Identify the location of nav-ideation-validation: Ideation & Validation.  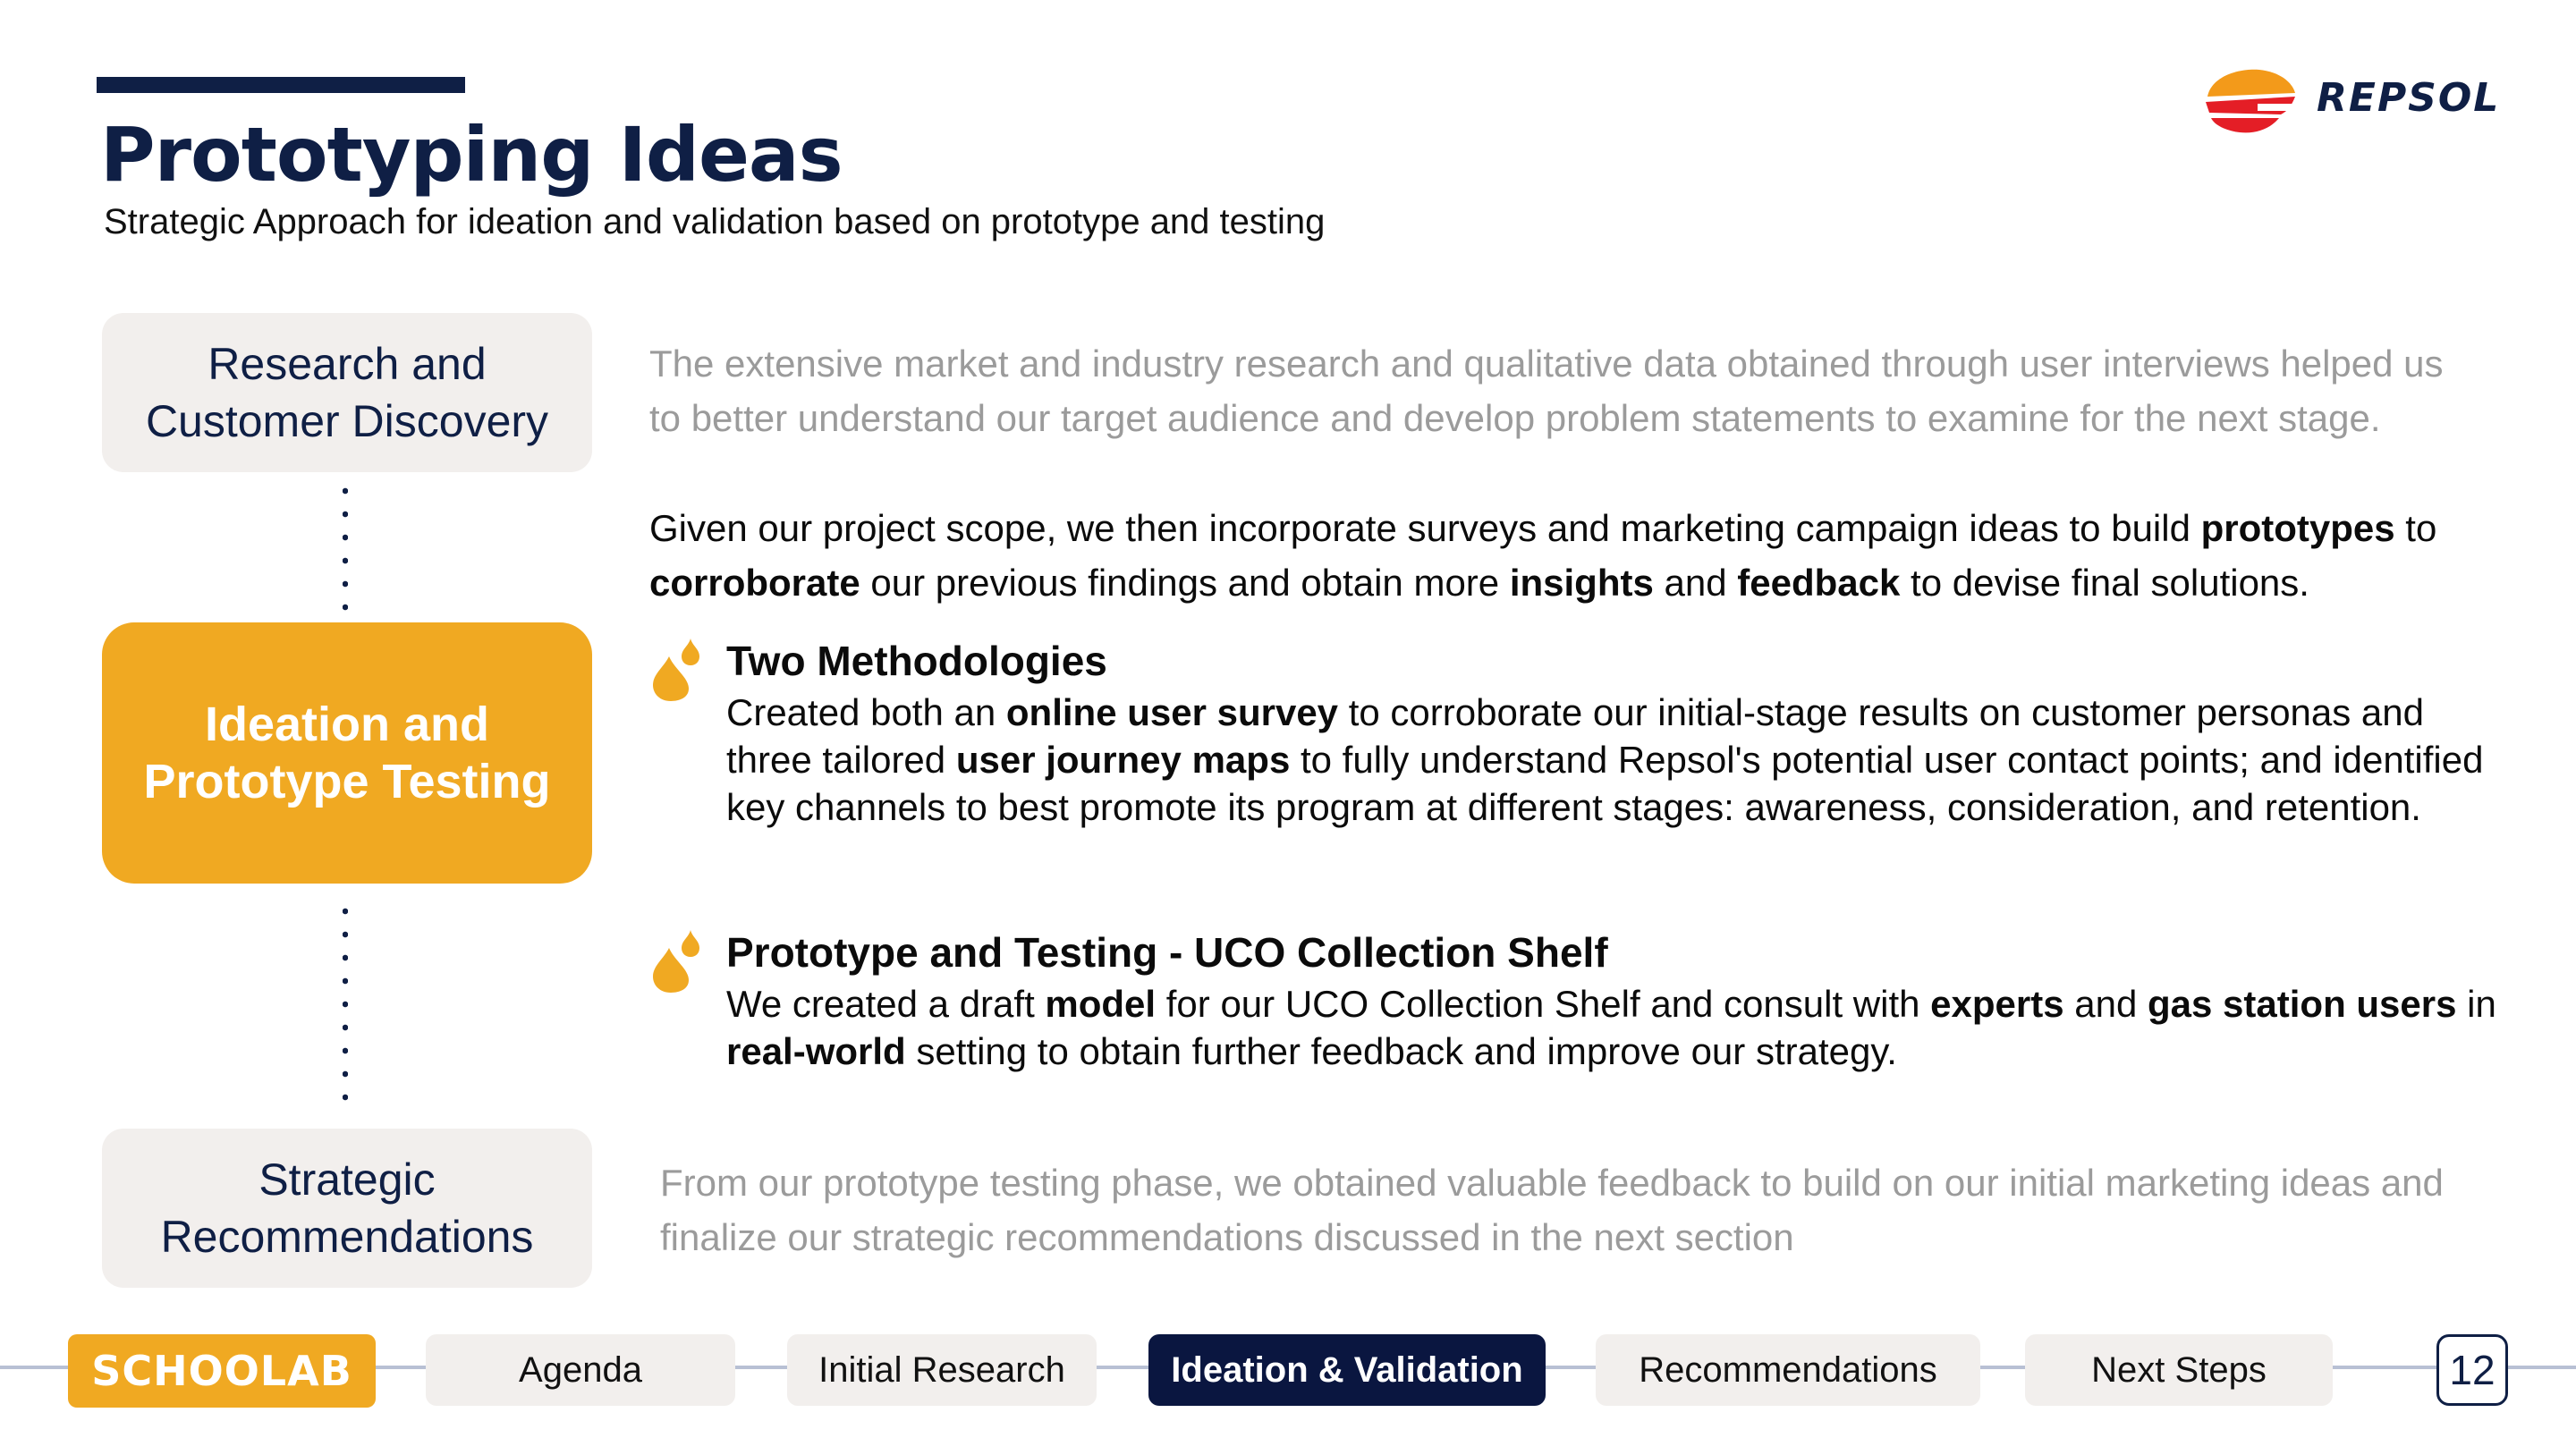
(1347, 1370).